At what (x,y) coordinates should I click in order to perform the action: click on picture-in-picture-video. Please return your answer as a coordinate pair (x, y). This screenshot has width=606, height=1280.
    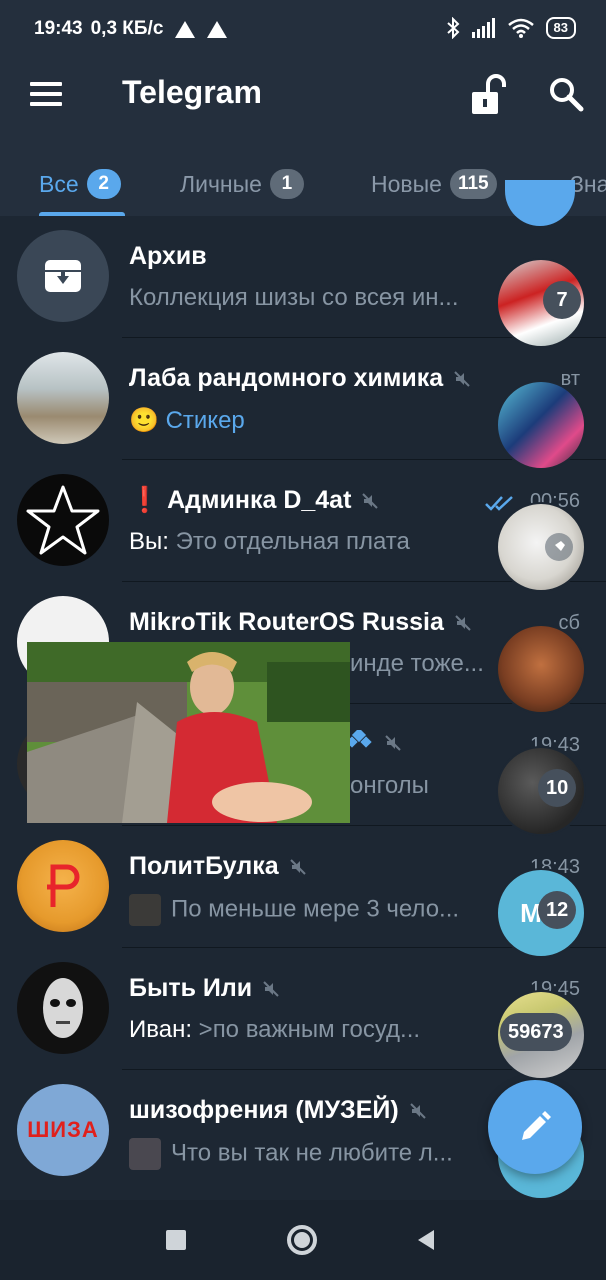
    Looking at the image, I should click on (188, 732).